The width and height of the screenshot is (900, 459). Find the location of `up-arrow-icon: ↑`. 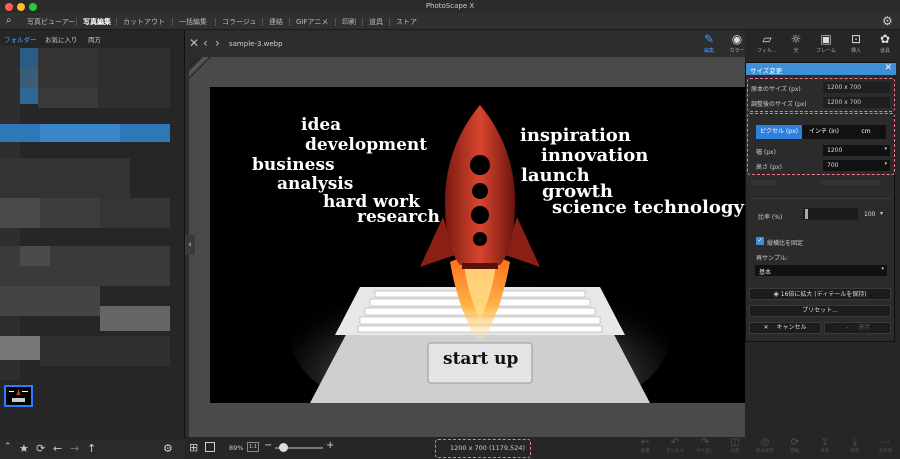

up-arrow-icon: ↑ is located at coordinates (91, 448).